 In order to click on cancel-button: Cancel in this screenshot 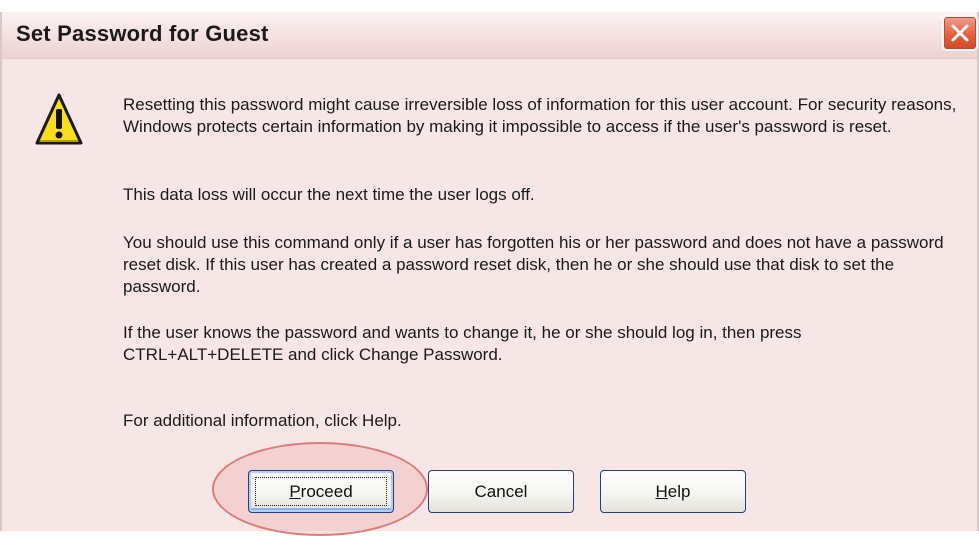, I will do `click(501, 491)`.